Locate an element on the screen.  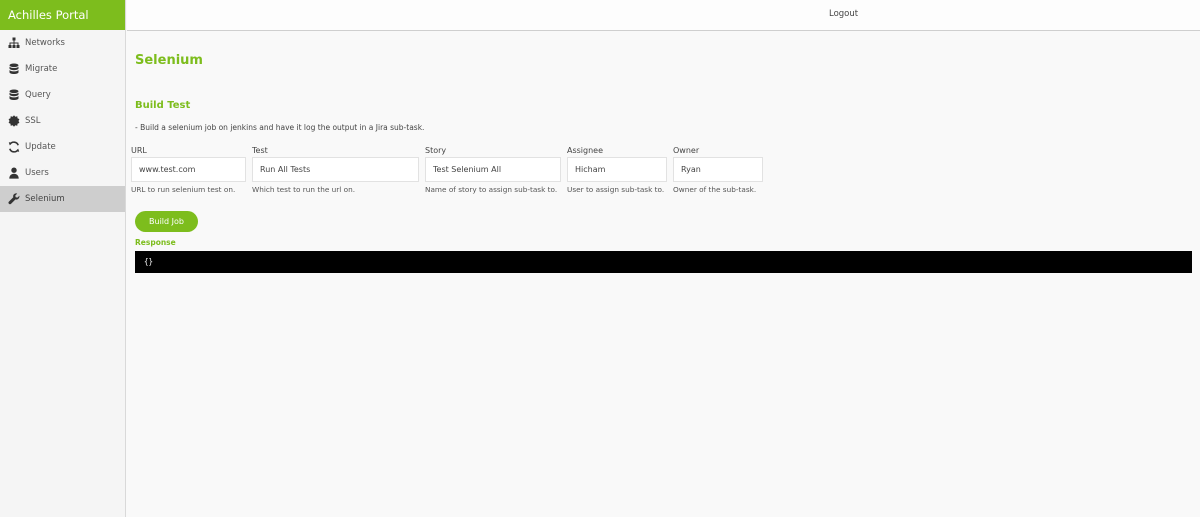
logout-link: Logout is located at coordinates (843, 14).